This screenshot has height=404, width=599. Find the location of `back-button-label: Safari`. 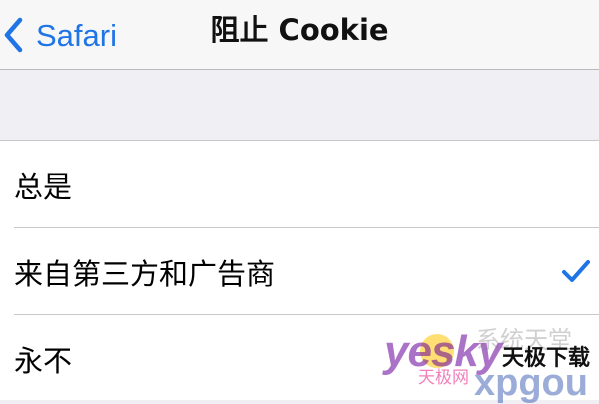

back-button-label: Safari is located at coordinates (76, 35).